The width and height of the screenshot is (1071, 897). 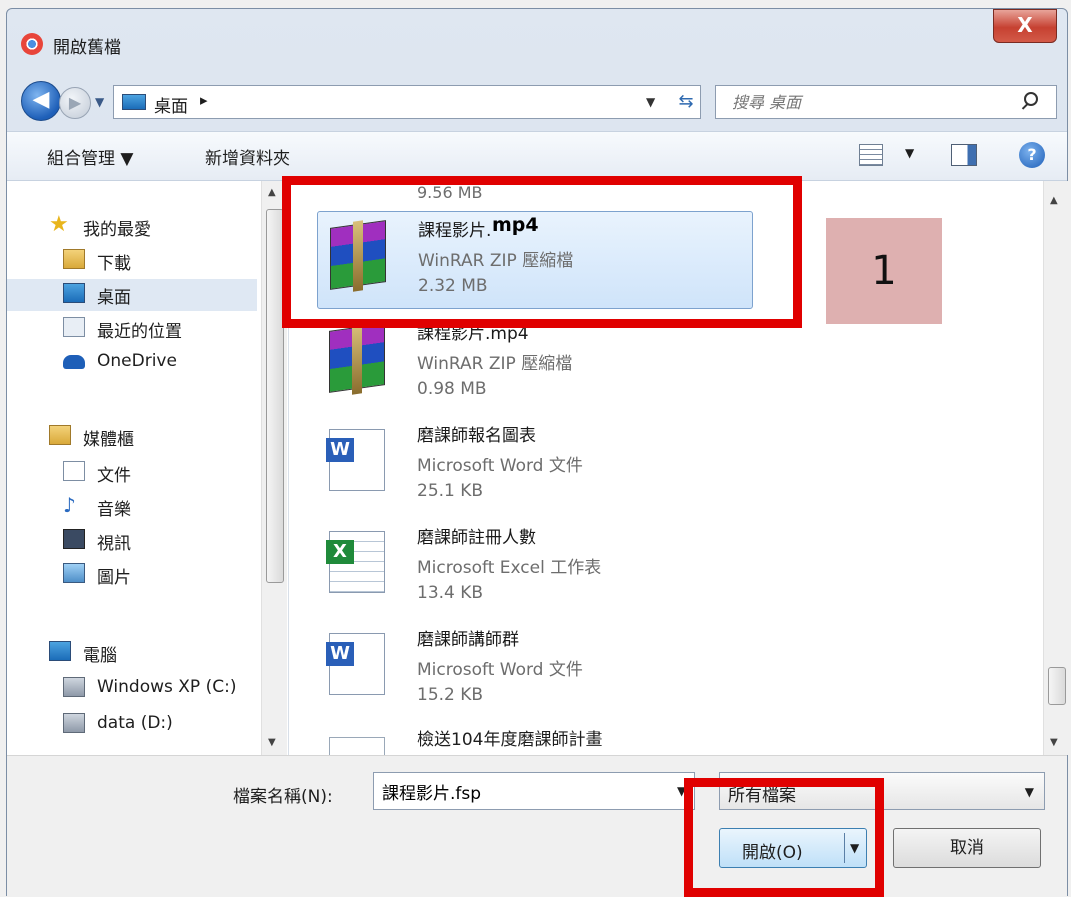 I want to click on video-icon, so click(x=74, y=539).